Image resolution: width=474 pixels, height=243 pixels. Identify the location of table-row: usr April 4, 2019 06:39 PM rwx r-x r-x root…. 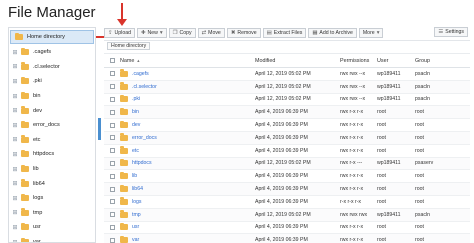
(287, 228).